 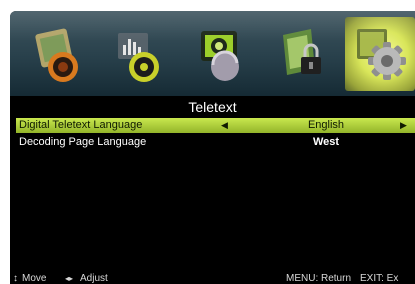 I want to click on setting-value: English, so click(x=326, y=125).